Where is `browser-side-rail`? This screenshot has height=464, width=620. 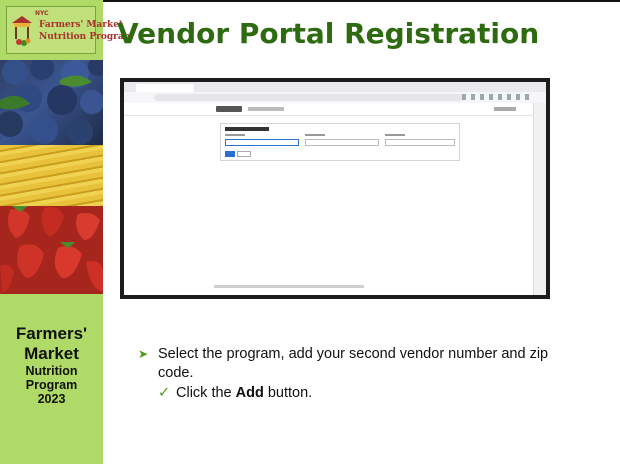 browser-side-rail is located at coordinates (539, 199).